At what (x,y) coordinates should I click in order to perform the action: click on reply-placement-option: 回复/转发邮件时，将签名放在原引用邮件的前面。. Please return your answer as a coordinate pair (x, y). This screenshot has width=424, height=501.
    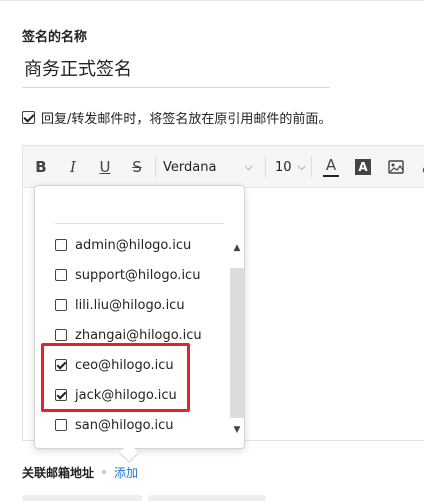
    Looking at the image, I should click on (177, 117).